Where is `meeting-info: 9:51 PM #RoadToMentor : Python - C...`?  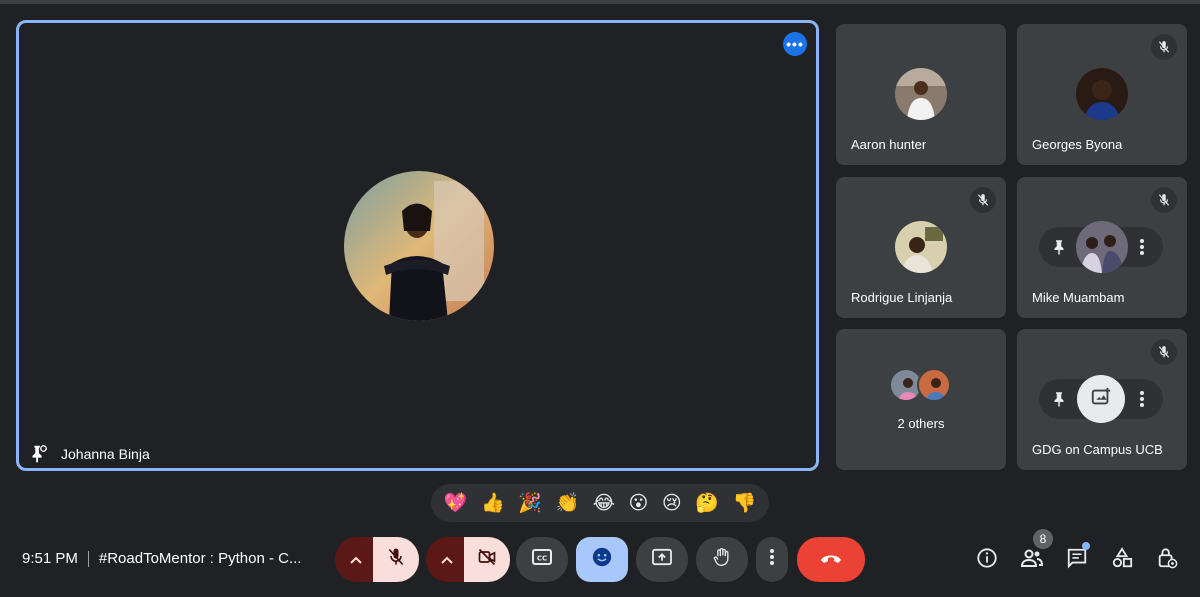 meeting-info: 9:51 PM #RoadToMentor : Python - C... is located at coordinates (162, 559).